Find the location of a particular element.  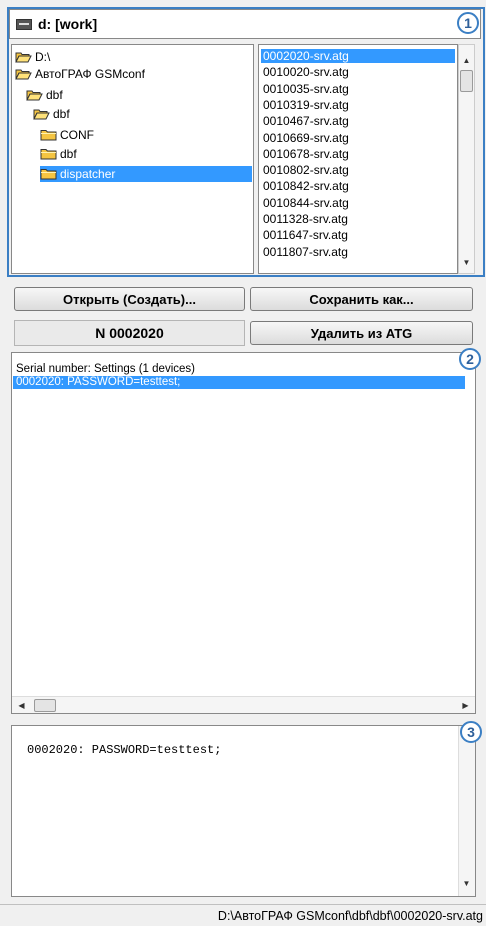

file-list-item: 0010842-srv.atg is located at coordinates (358, 186).